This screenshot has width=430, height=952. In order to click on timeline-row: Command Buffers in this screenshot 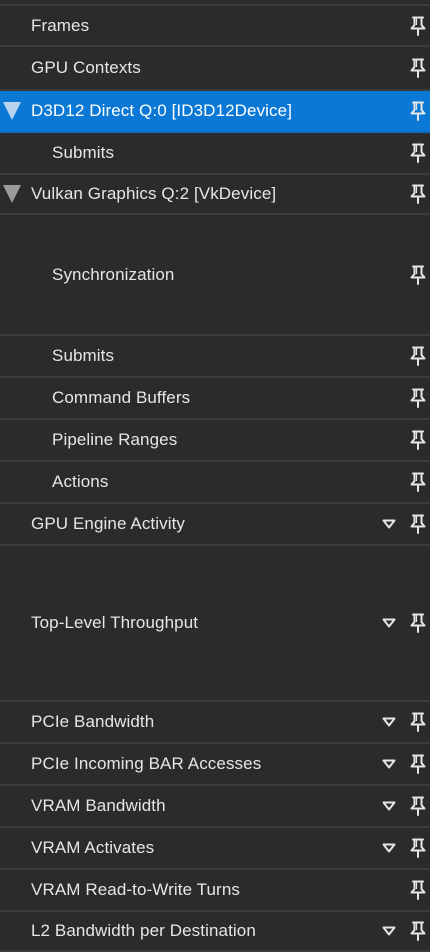, I will do `click(215, 399)`.